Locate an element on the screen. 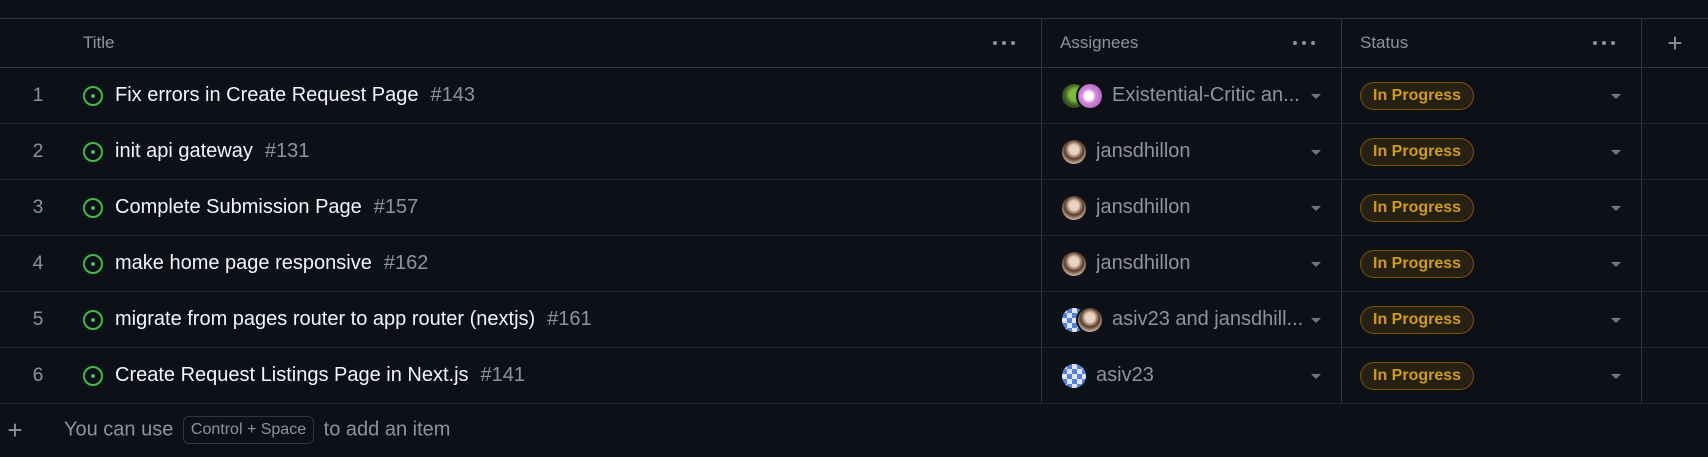 The height and width of the screenshot is (457, 1708). title-cell: Fix errors in Create Request Page #143 is located at coordinates (559, 95).